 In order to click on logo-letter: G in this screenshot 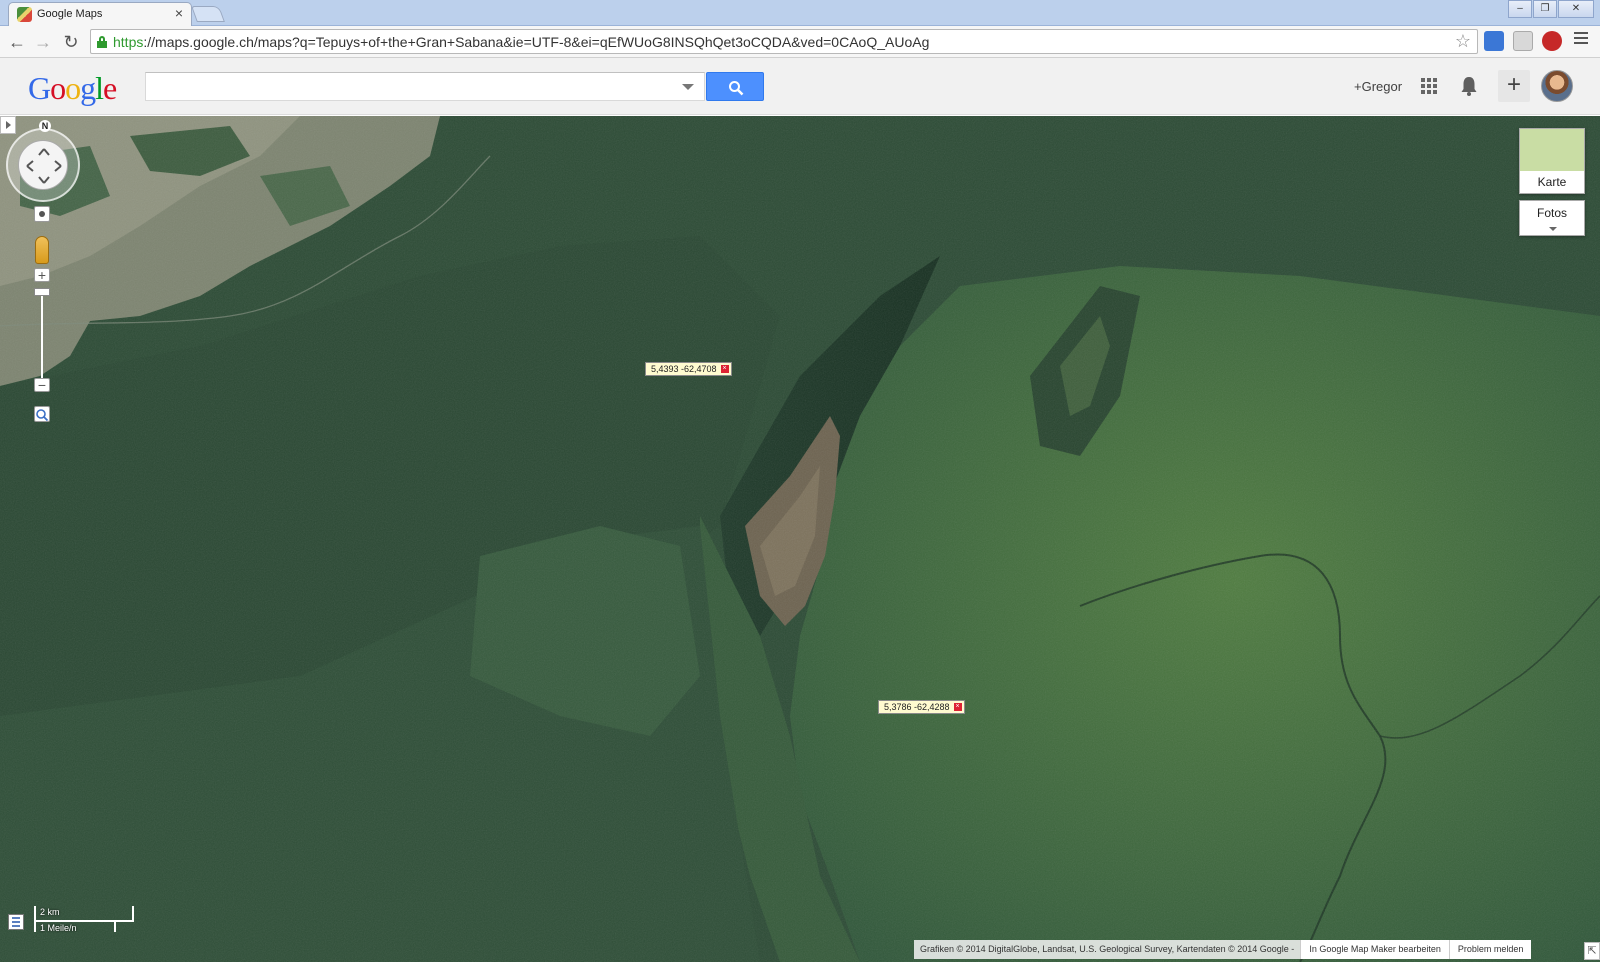, I will do `click(39, 88)`.